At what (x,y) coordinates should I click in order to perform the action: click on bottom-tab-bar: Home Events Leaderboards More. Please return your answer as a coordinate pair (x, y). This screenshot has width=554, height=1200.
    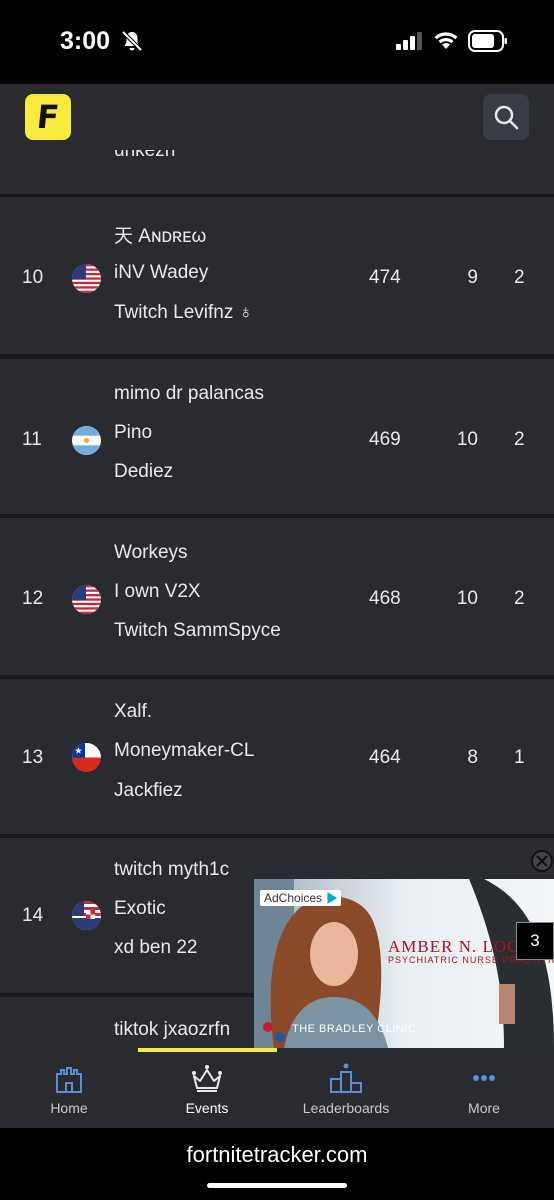
    Looking at the image, I should click on (277, 1088).